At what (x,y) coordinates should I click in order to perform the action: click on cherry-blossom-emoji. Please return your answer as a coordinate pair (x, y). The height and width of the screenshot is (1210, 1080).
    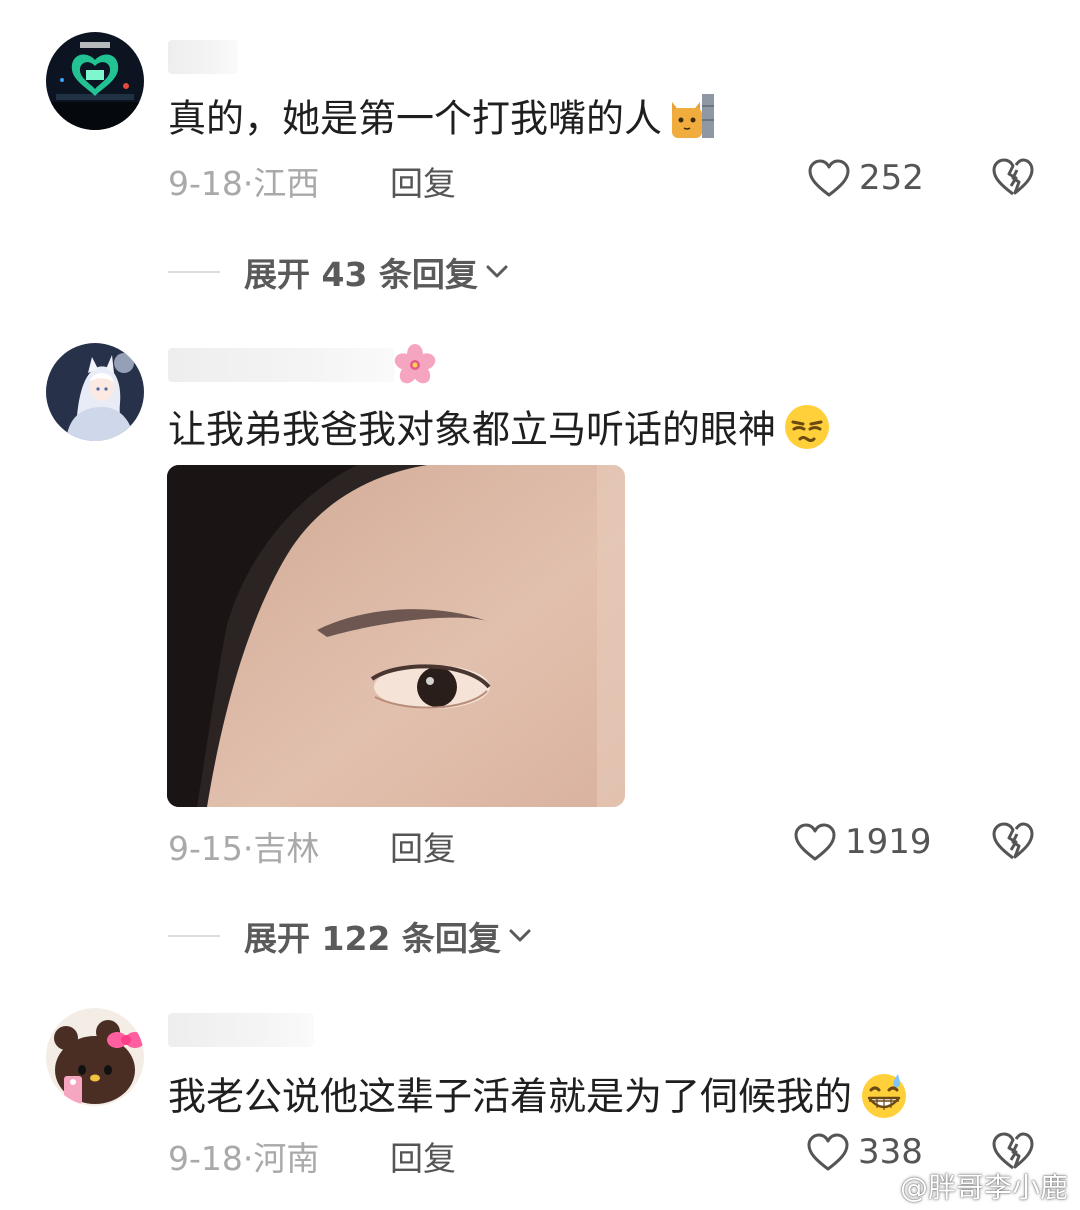
    Looking at the image, I should click on (415, 367).